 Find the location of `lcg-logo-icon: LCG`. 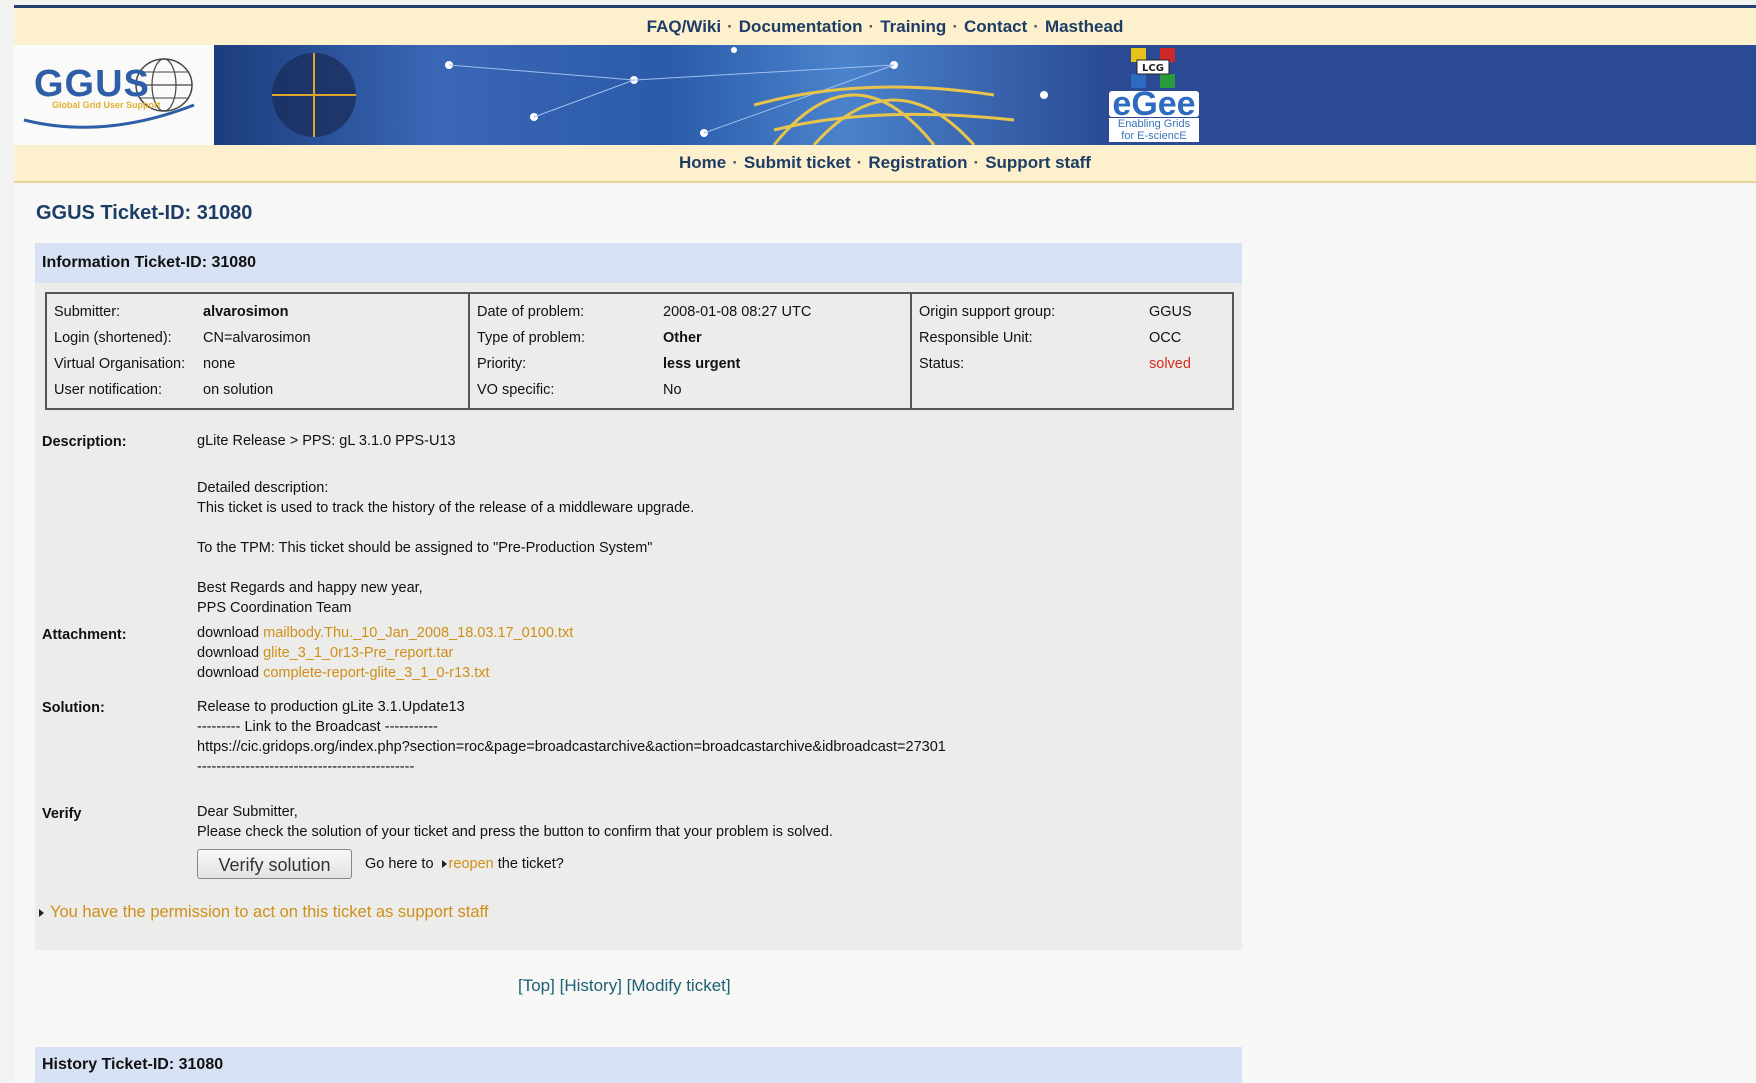

lcg-logo-icon: LCG is located at coordinates (1153, 68).